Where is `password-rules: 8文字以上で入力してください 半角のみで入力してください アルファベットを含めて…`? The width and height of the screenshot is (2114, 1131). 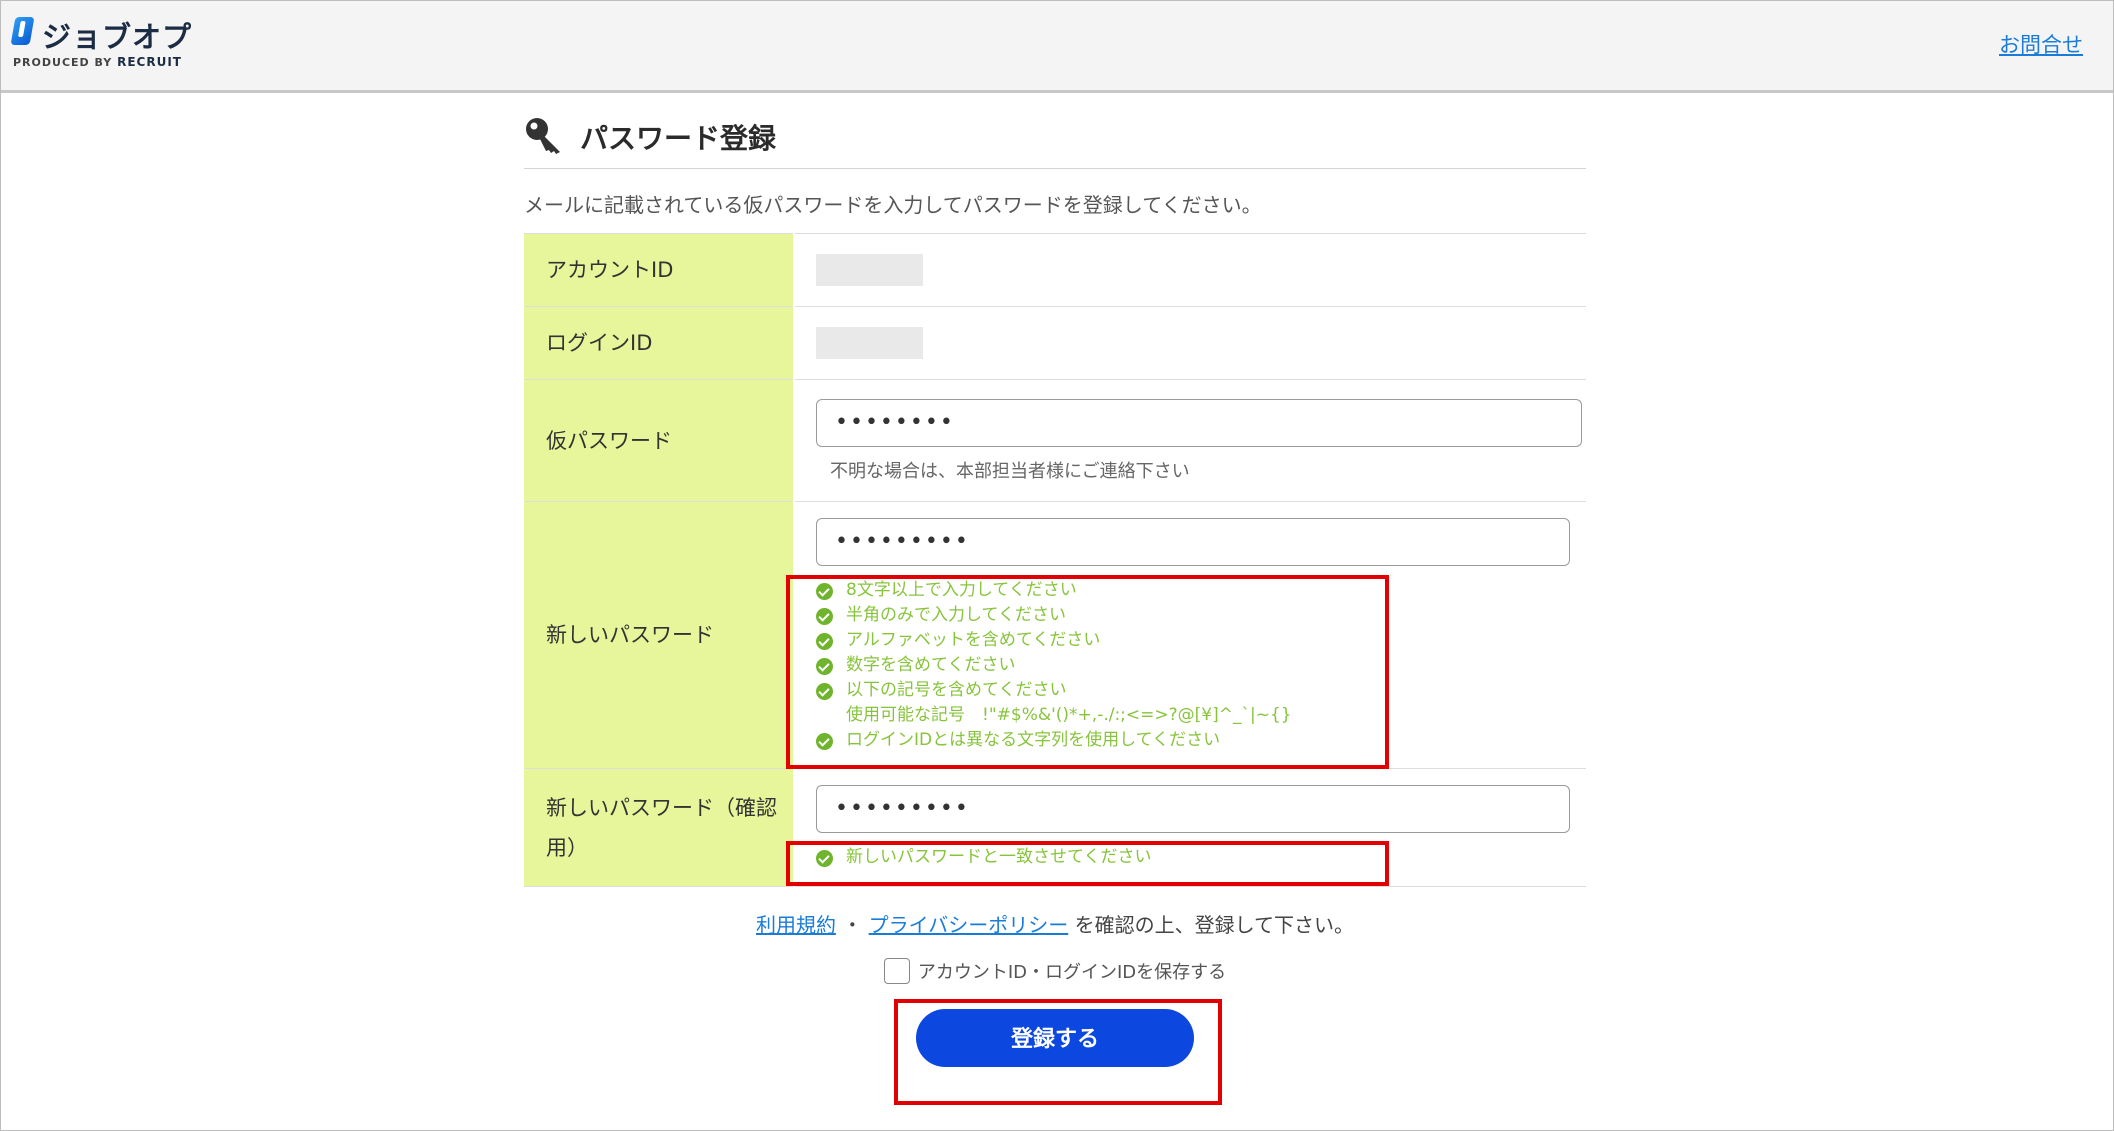 password-rules: 8文字以上で入力してください 半角のみで入力してください アルファベットを含めて… is located at coordinates (1201, 665).